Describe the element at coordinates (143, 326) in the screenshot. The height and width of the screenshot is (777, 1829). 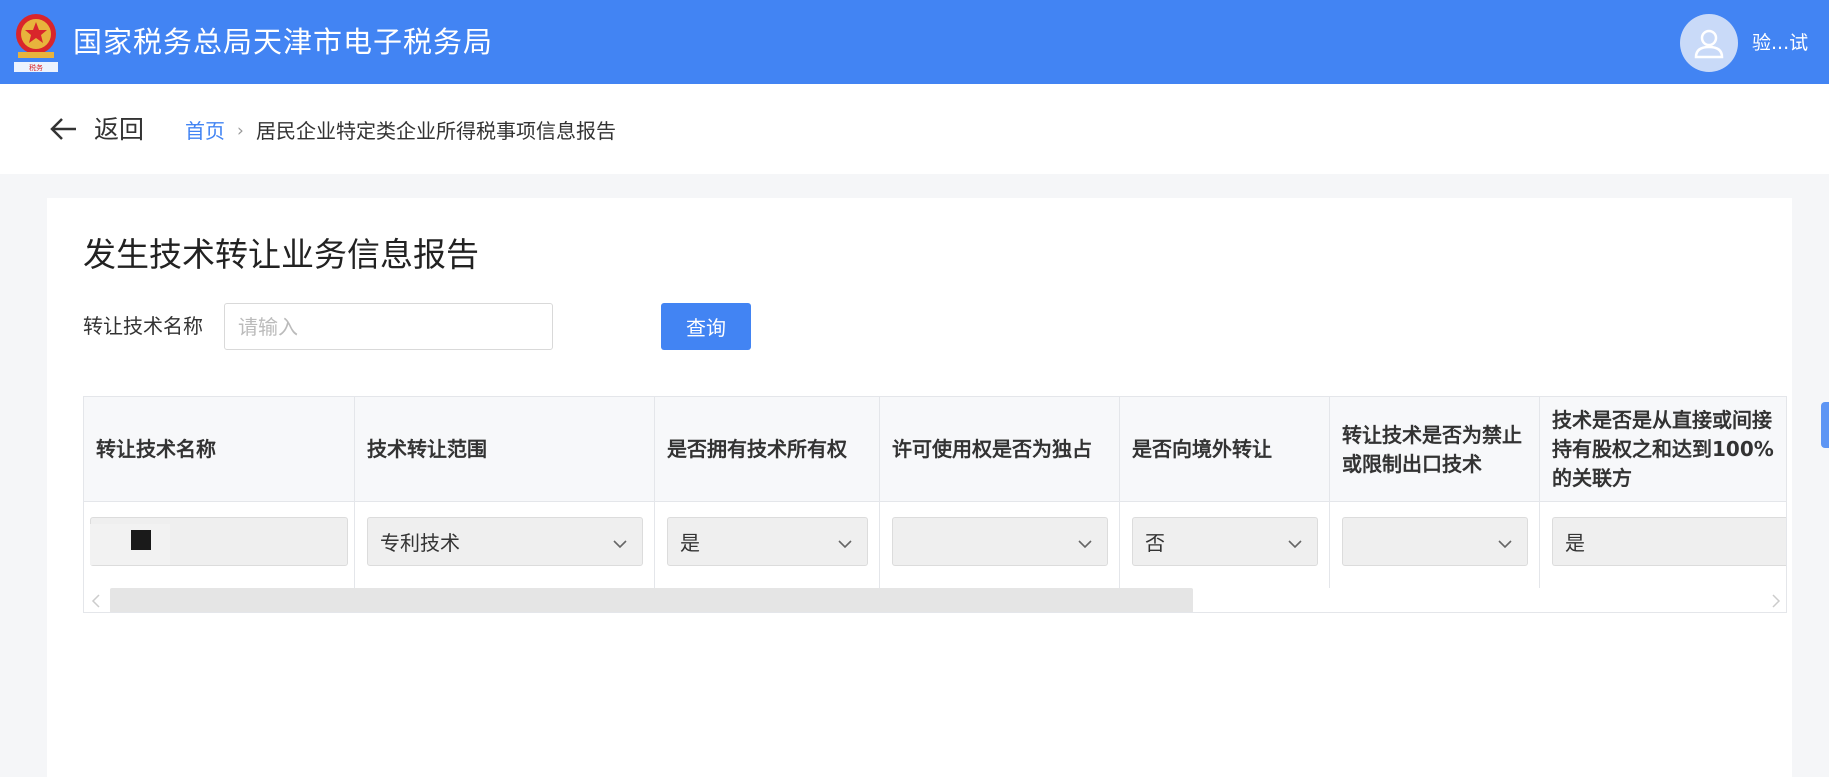
I see `filter-label: 转让技术名称` at that location.